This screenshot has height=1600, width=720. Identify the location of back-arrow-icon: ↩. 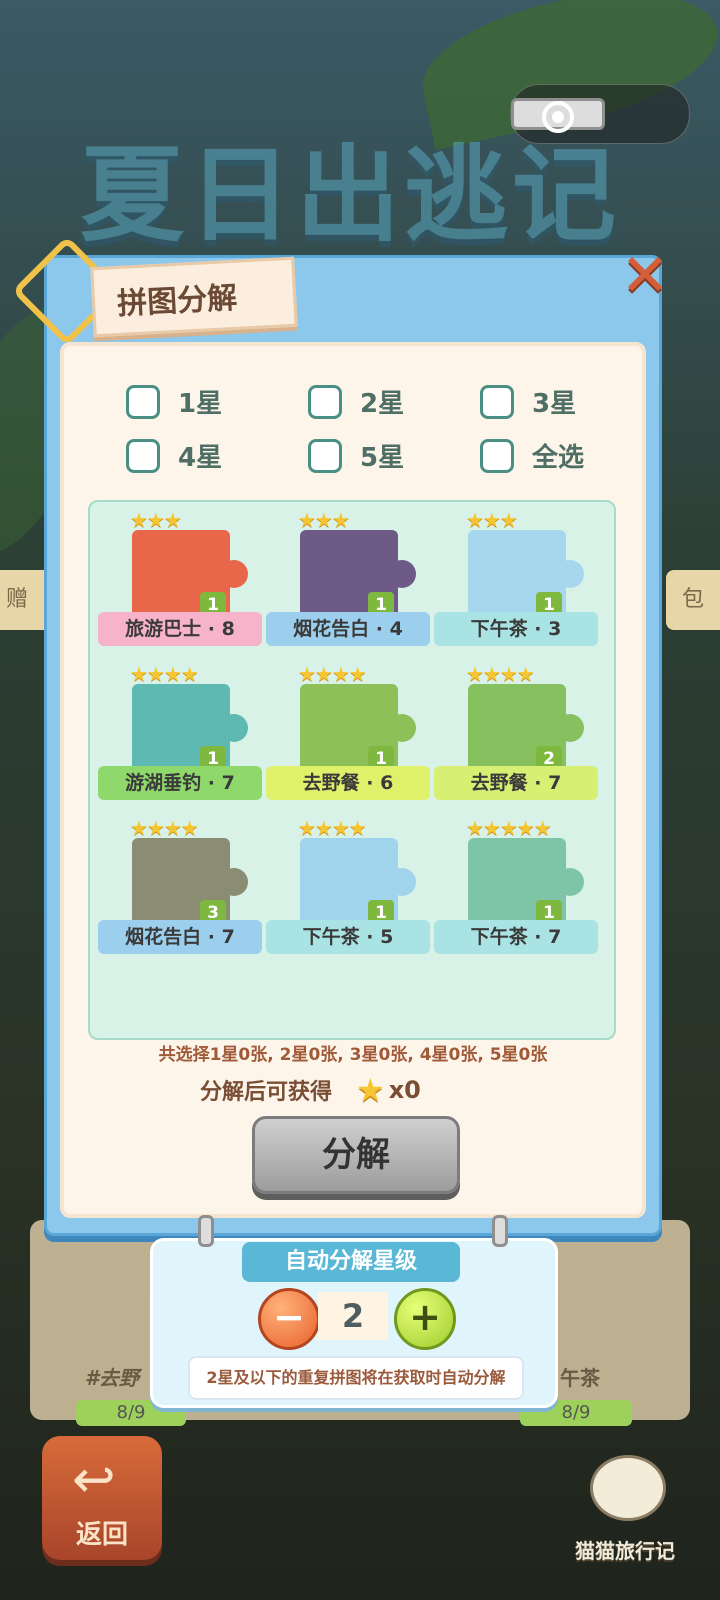
(94, 1480).